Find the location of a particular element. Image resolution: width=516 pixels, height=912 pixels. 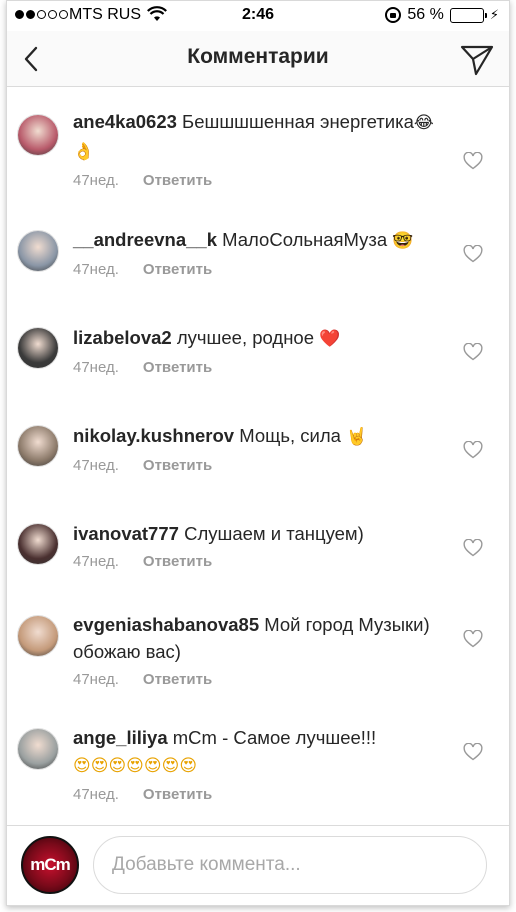

comment-username: ange_liliya is located at coordinates (120, 737).